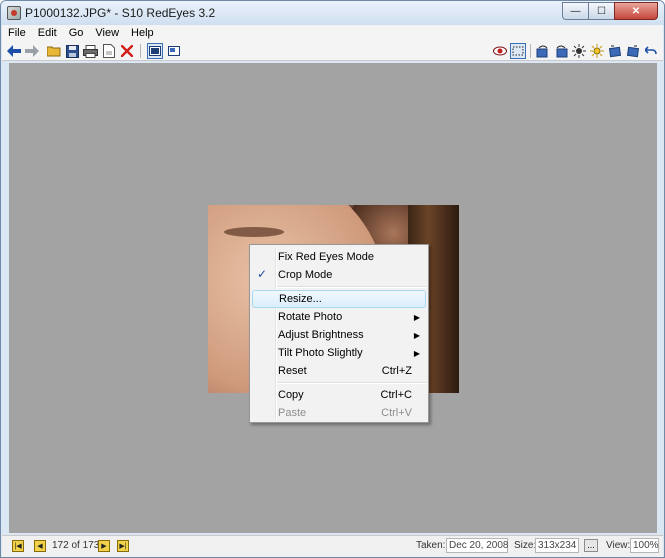  Describe the element at coordinates (292, 371) in the screenshot. I see `menu-item-label: Reset` at that location.